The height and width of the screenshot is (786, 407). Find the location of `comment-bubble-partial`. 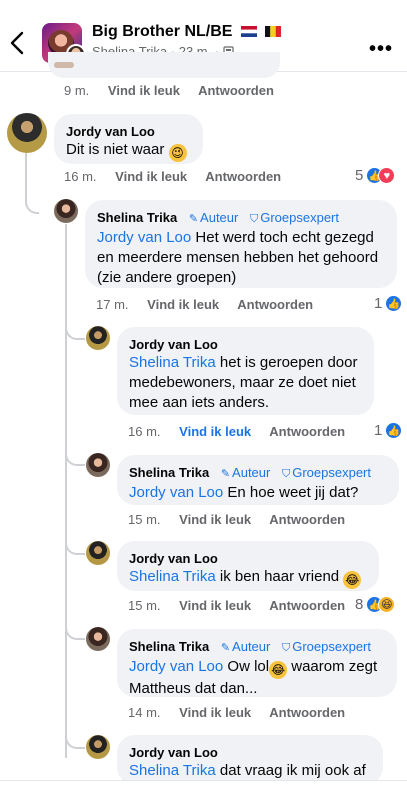

comment-bubble-partial is located at coordinates (164, 65).